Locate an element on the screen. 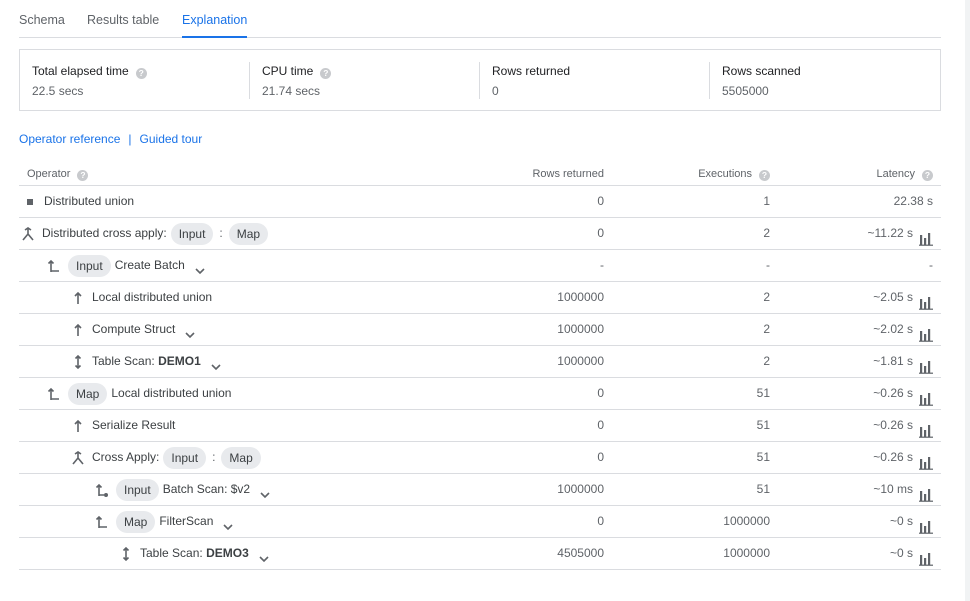 This screenshot has width=970, height=601. latency-value: ~10 ms is located at coordinates (893, 489).